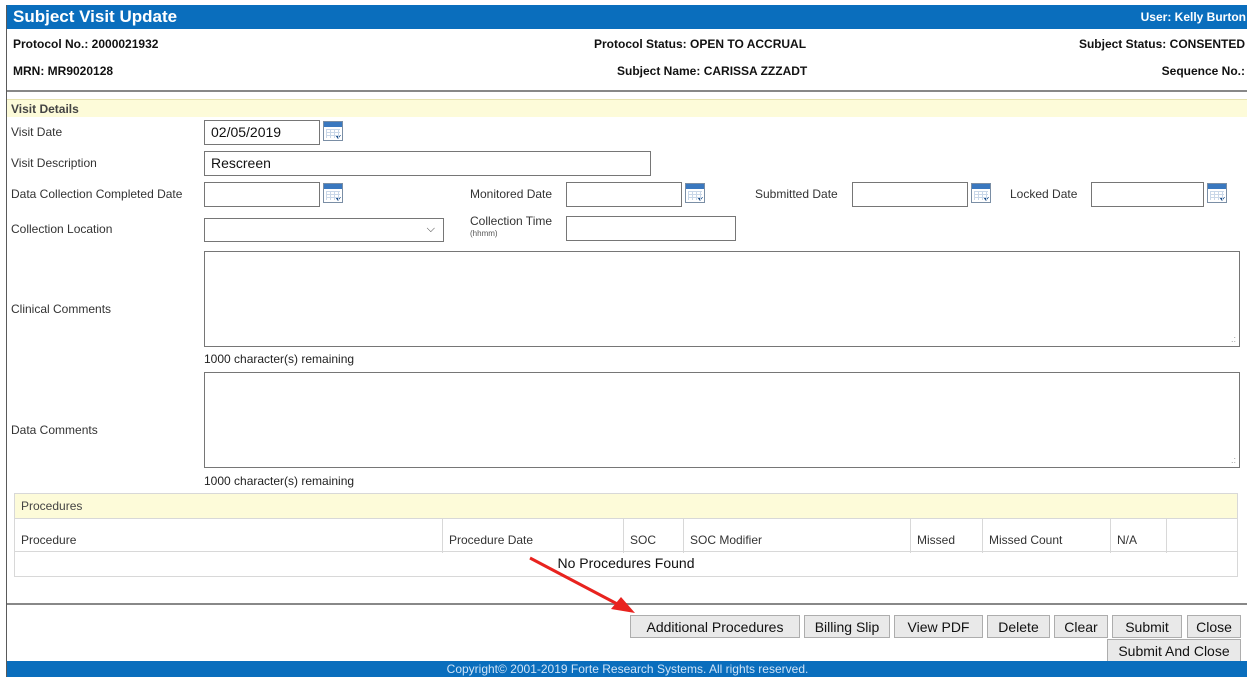  Describe the element at coordinates (97, 194) in the screenshot. I see `data-collection-completed-date-label: Data Collection Completed Date` at that location.